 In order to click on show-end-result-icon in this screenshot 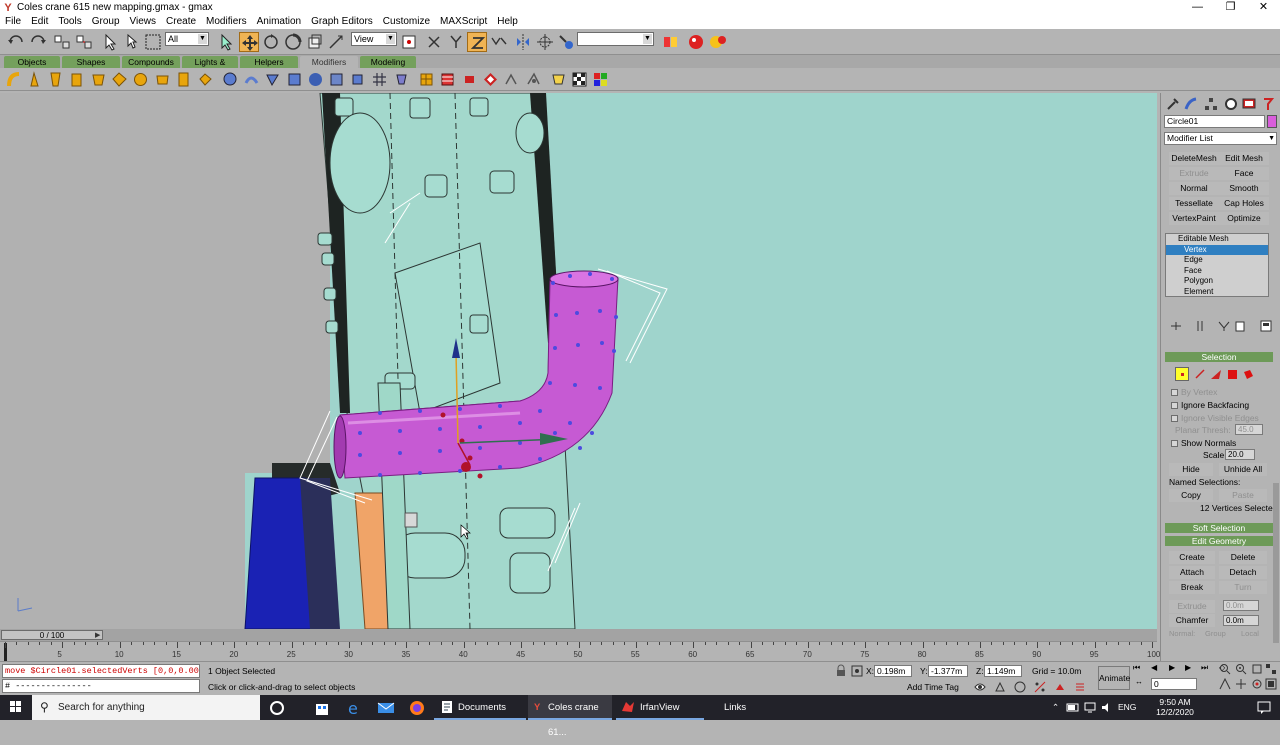, I will do `click(1200, 326)`.